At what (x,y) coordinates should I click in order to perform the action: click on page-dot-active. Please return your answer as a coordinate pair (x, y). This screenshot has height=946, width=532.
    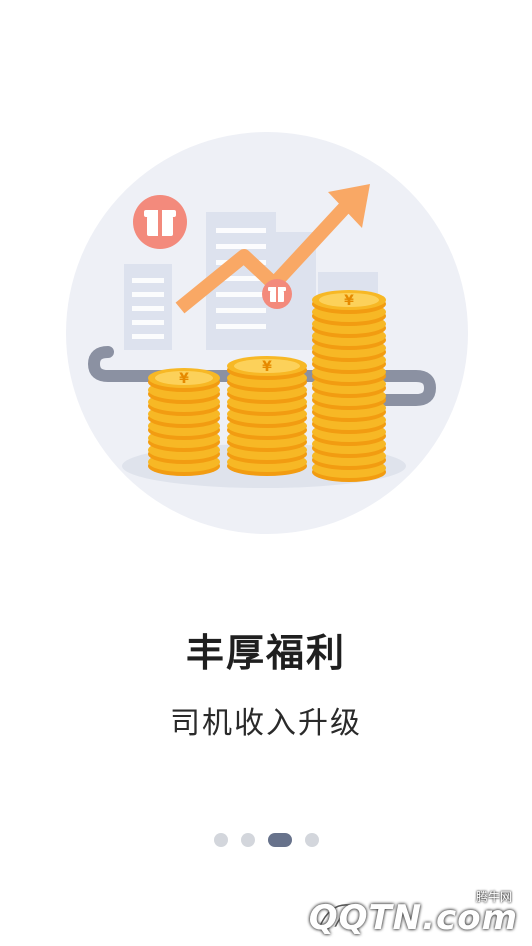
    Looking at the image, I should click on (279, 840).